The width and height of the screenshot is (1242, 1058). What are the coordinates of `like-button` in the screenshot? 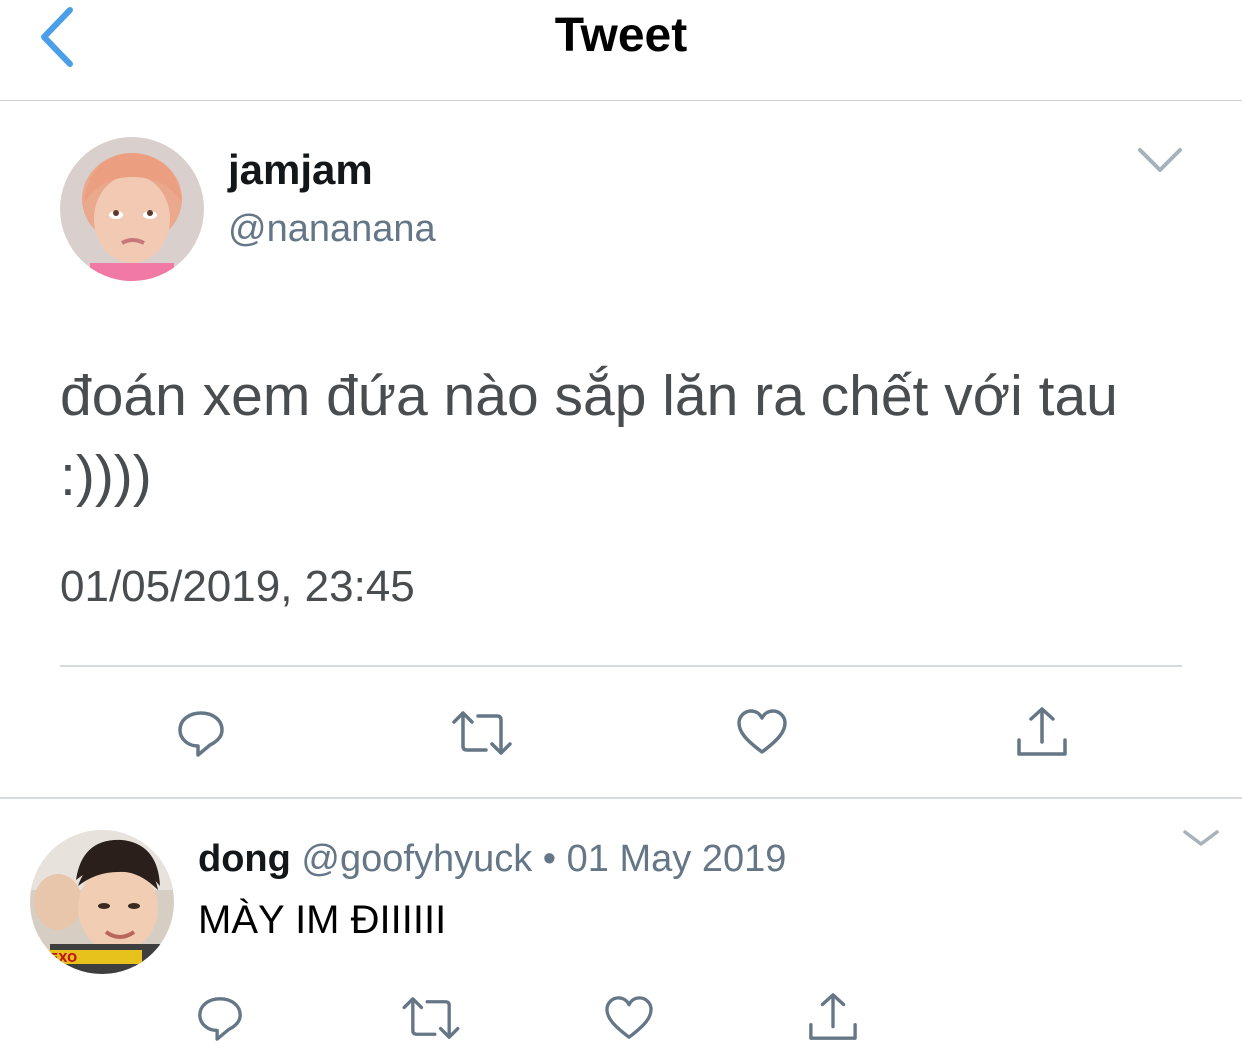 It's located at (762, 732).